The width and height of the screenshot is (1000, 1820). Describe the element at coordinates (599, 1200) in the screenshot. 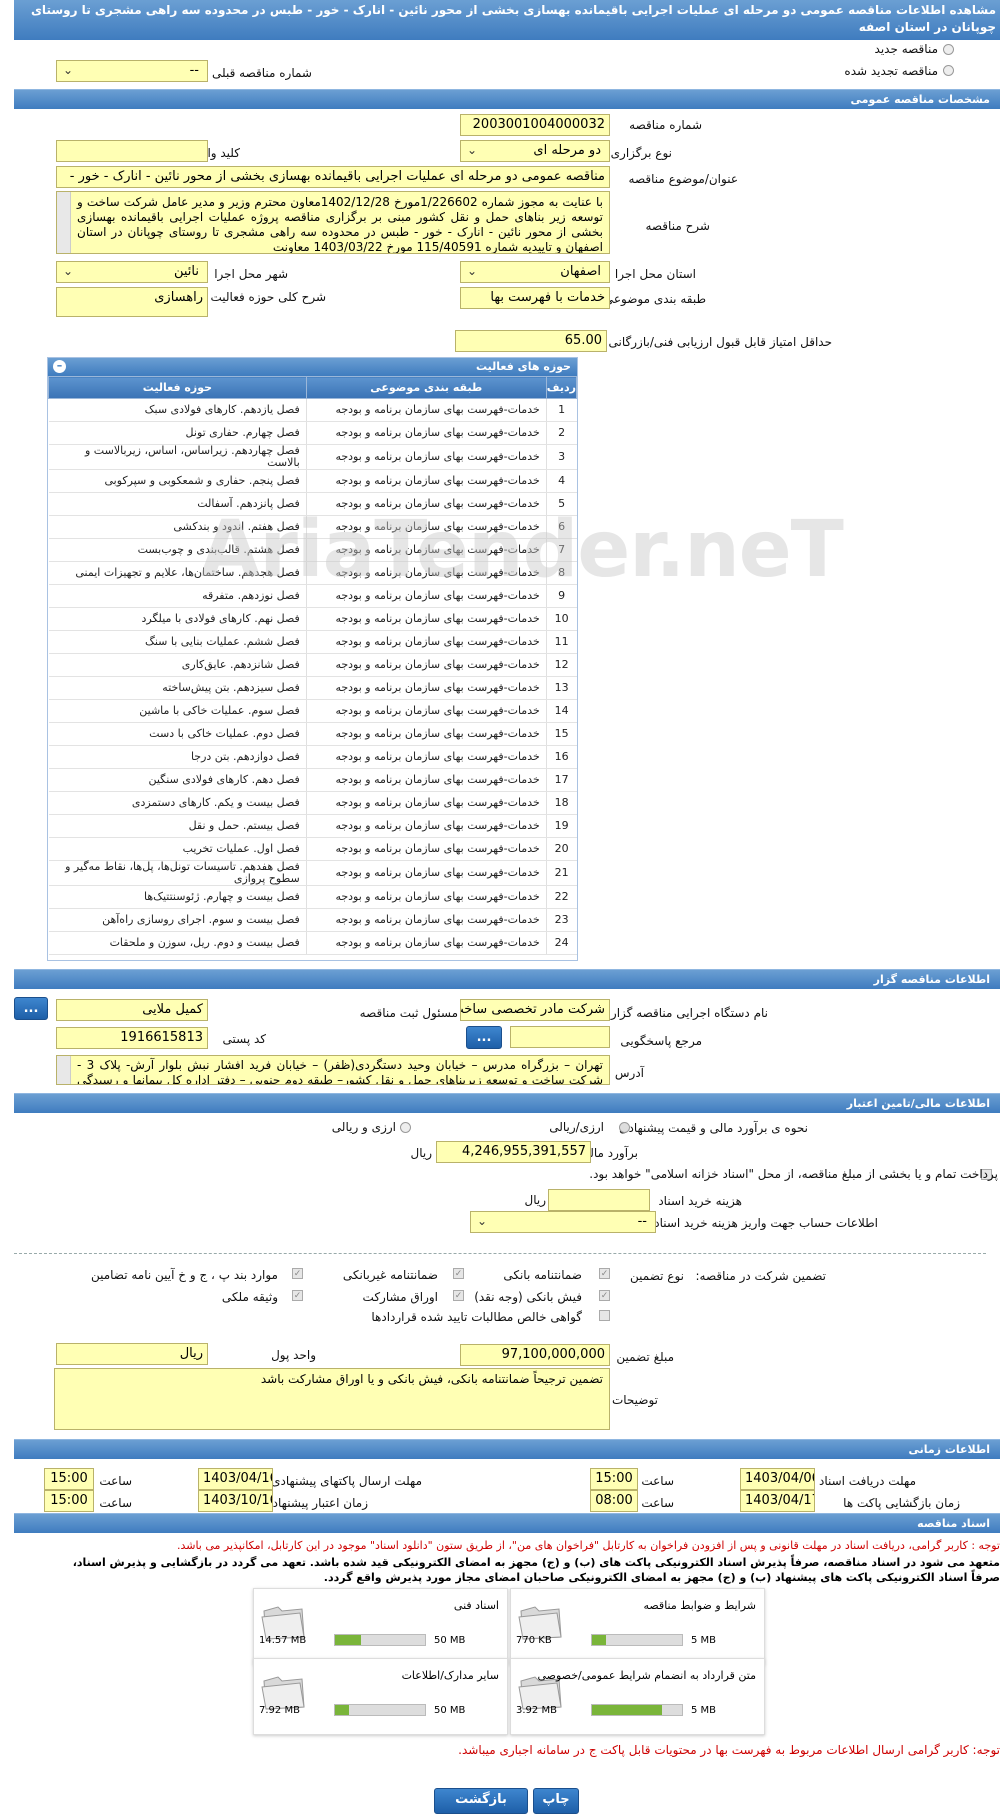

I see `doc-cost-field` at that location.